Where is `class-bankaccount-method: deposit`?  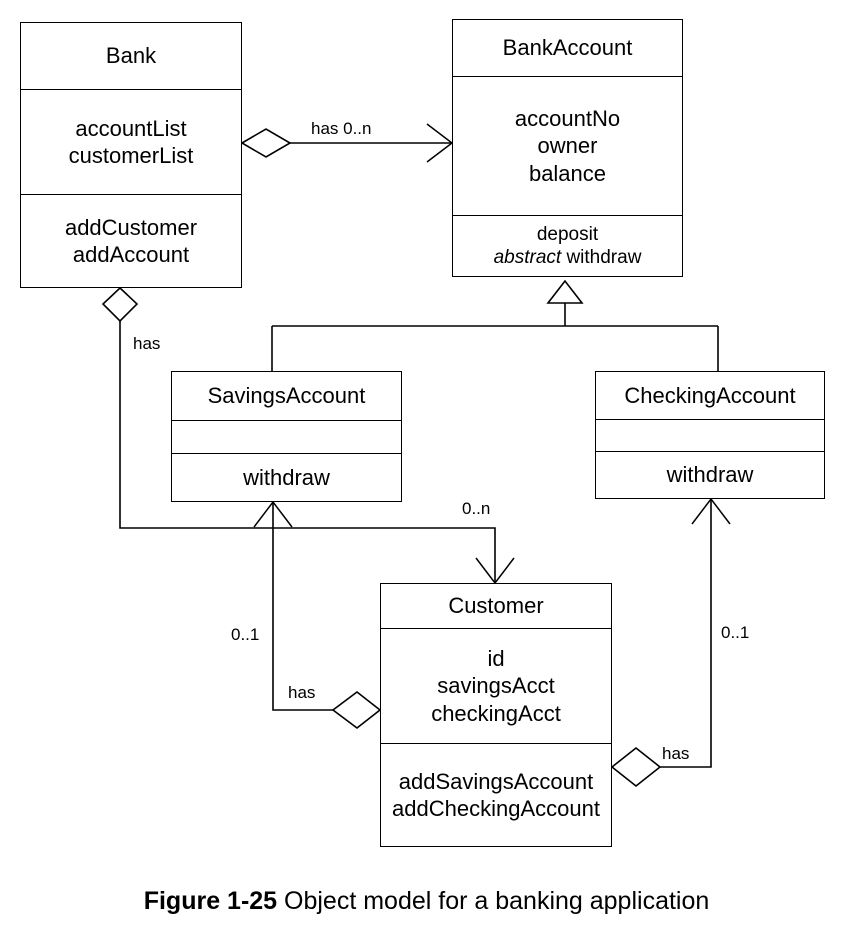
class-bankaccount-method: deposit is located at coordinates (567, 234).